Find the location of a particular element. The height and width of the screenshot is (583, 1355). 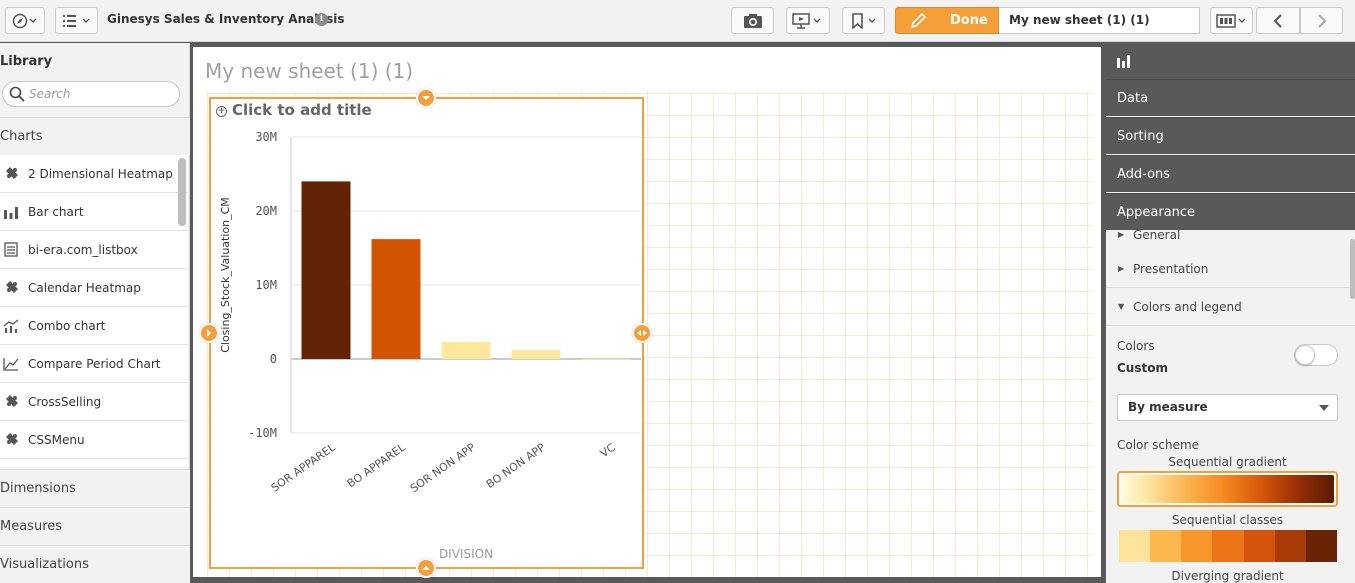

navigation-menu-button is located at coordinates (25, 20).